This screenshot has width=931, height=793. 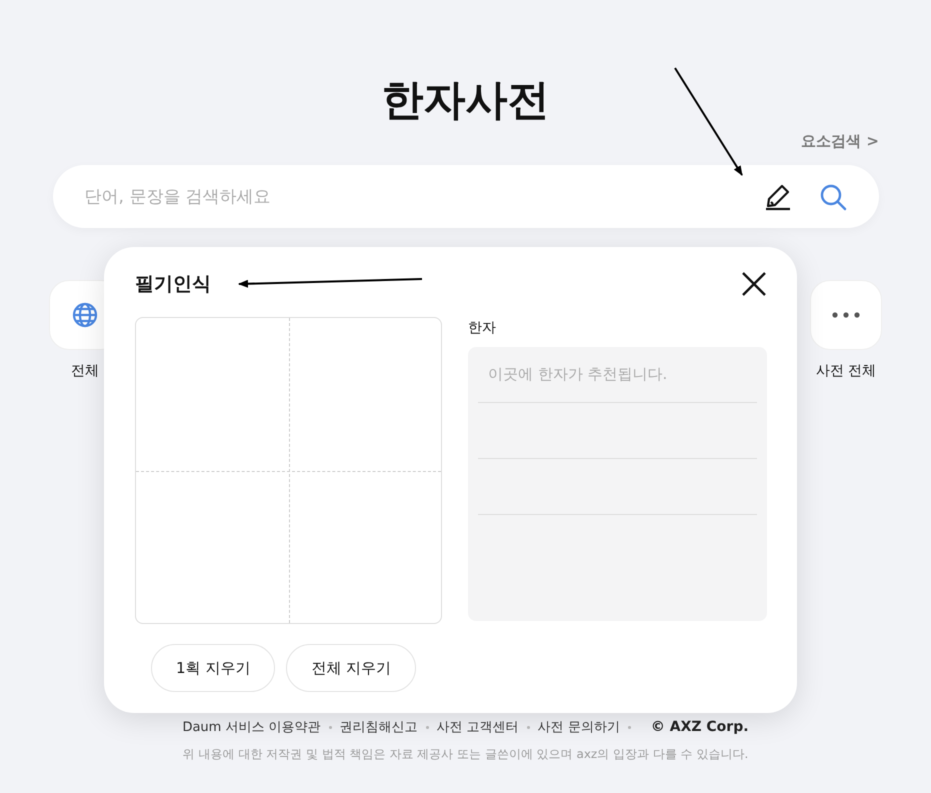 What do you see at coordinates (482, 328) in the screenshot?
I see `result-label: 한자` at bounding box center [482, 328].